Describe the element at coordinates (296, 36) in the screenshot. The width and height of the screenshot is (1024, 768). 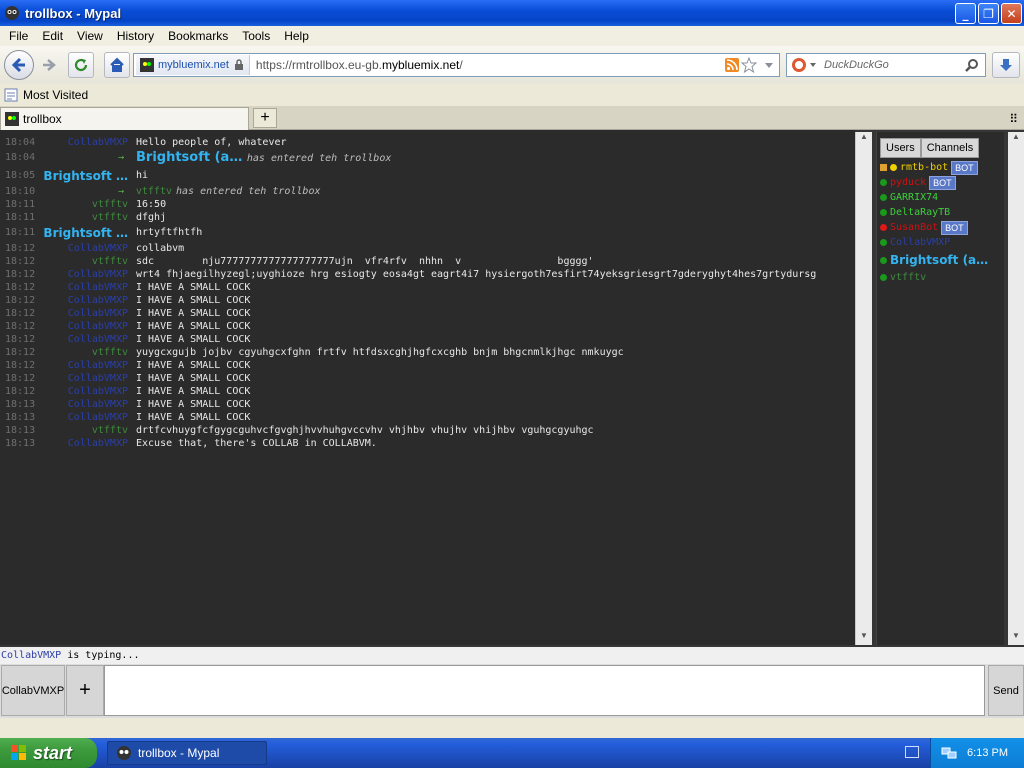
I see `menu-help: Help` at that location.